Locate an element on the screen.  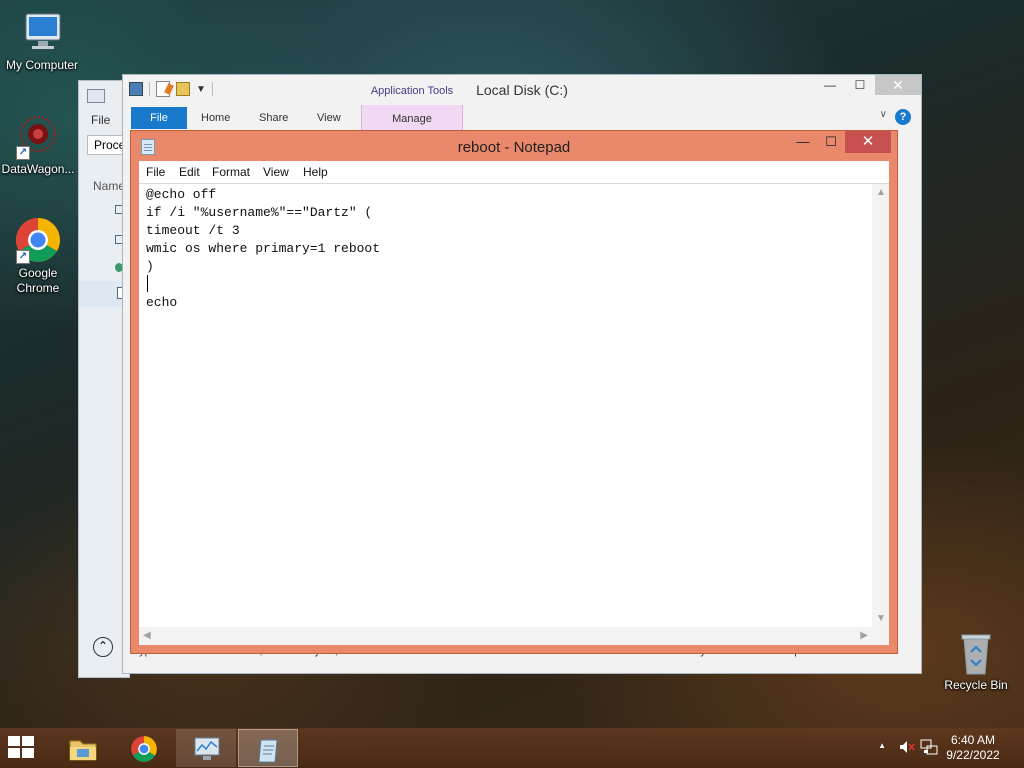
notepad-icon is located at coordinates (269, 749).